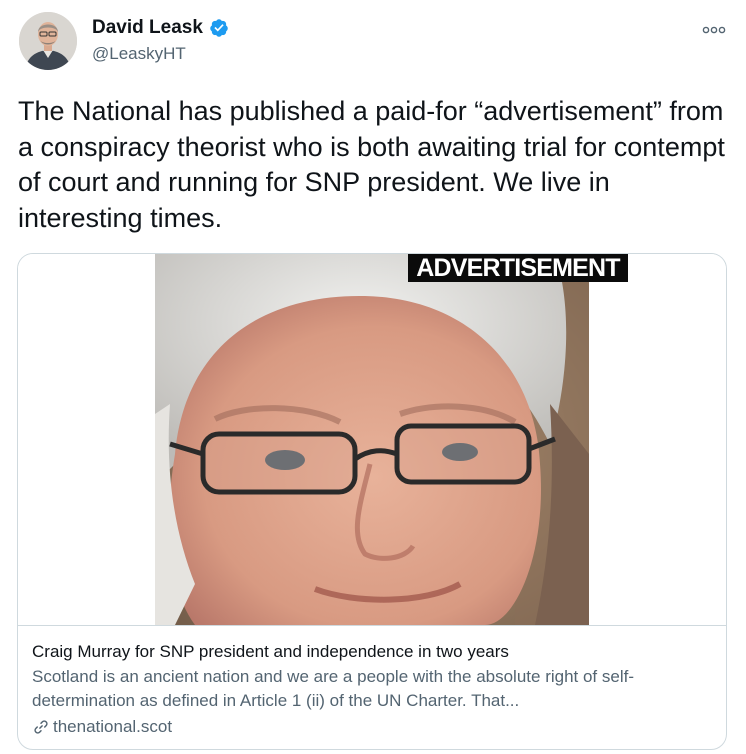 The width and height of the screenshot is (746, 754). I want to click on more-options-button, so click(714, 30).